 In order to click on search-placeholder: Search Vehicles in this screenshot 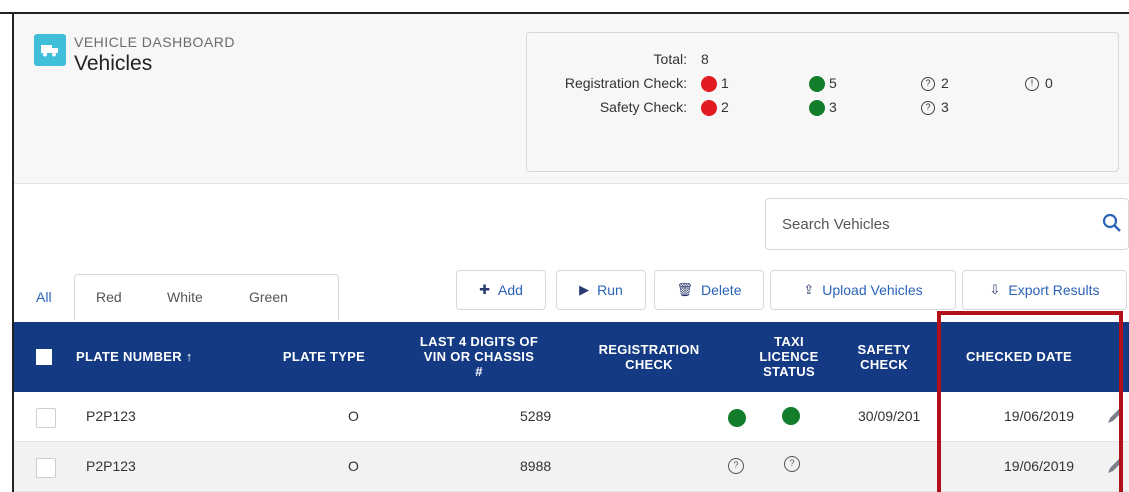, I will do `click(836, 224)`.